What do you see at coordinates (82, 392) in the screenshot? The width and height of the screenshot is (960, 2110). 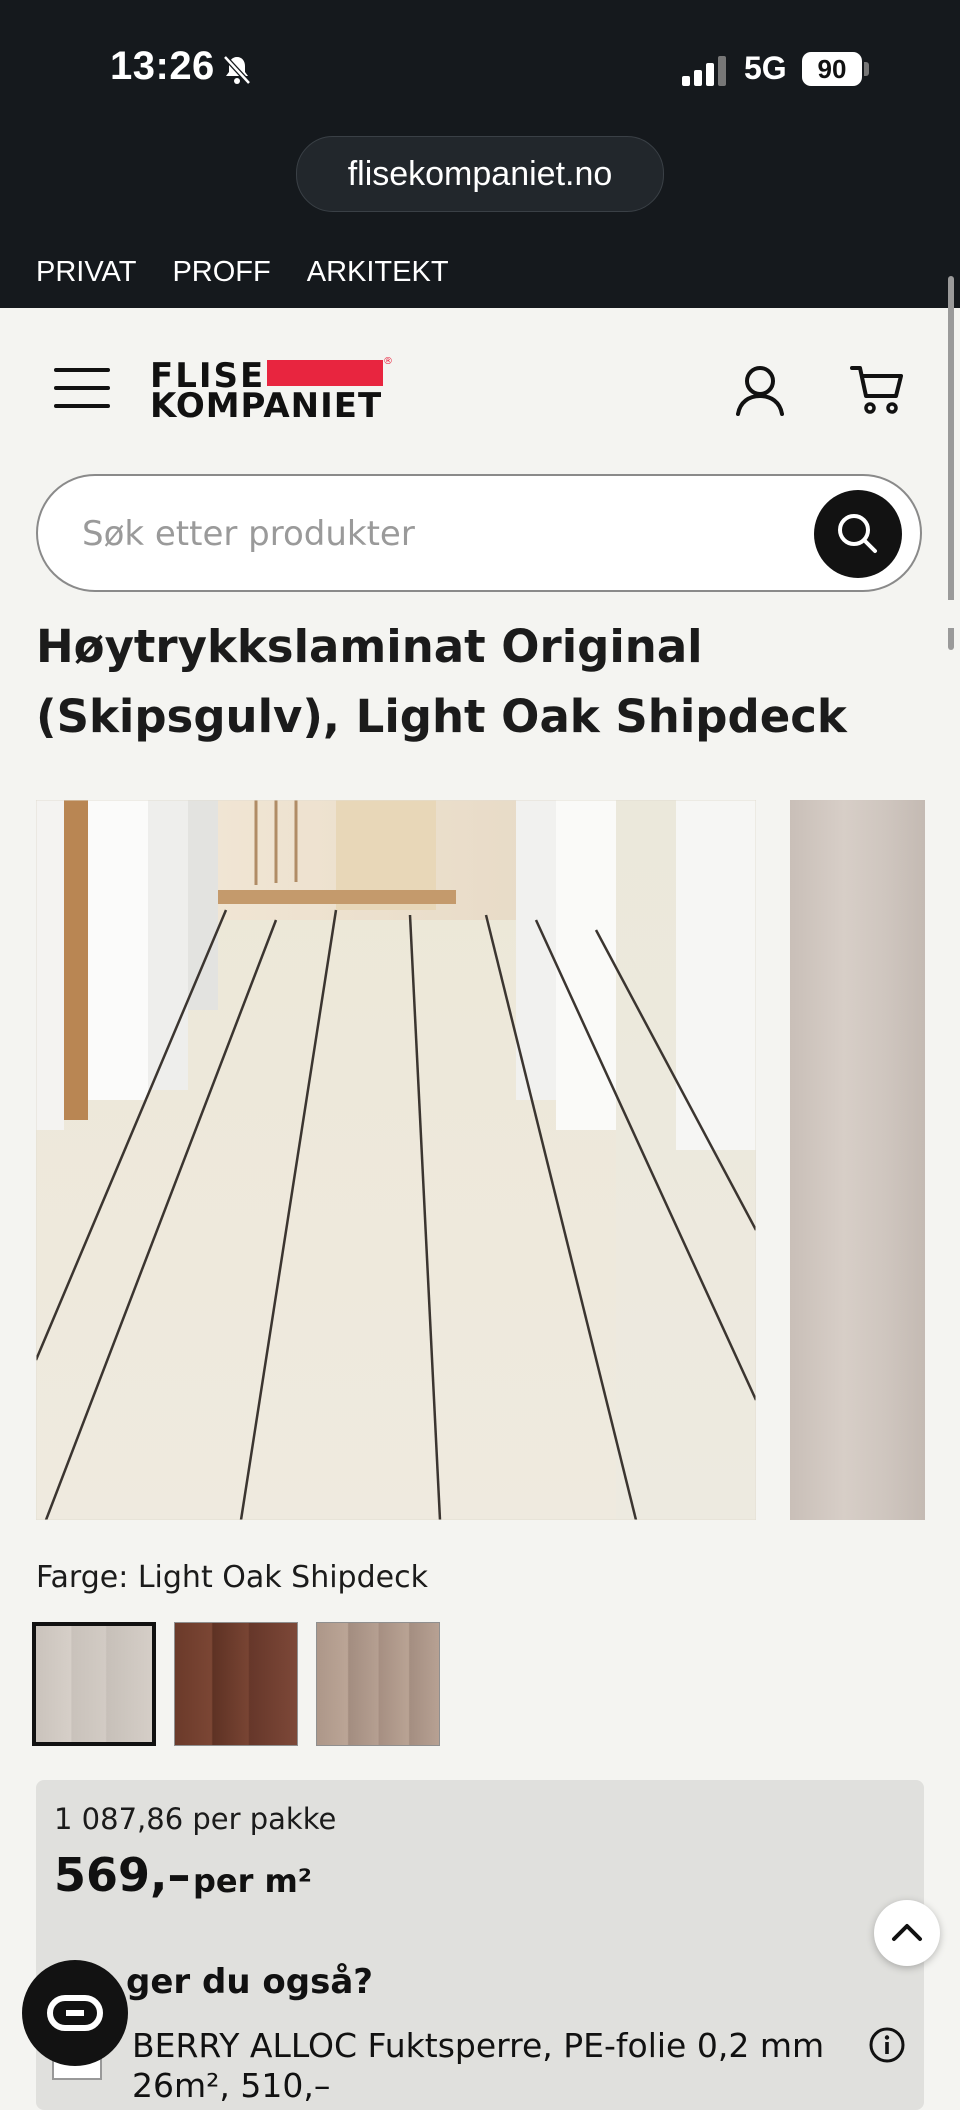 I see `hamburger-menu-icon` at bounding box center [82, 392].